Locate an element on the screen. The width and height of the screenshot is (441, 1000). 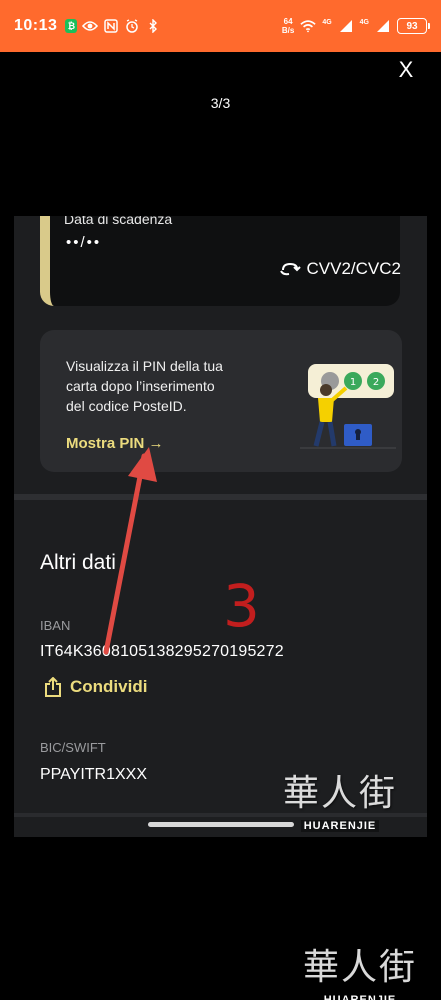
expiry-label: Data di scadenza is located at coordinates (118, 221).